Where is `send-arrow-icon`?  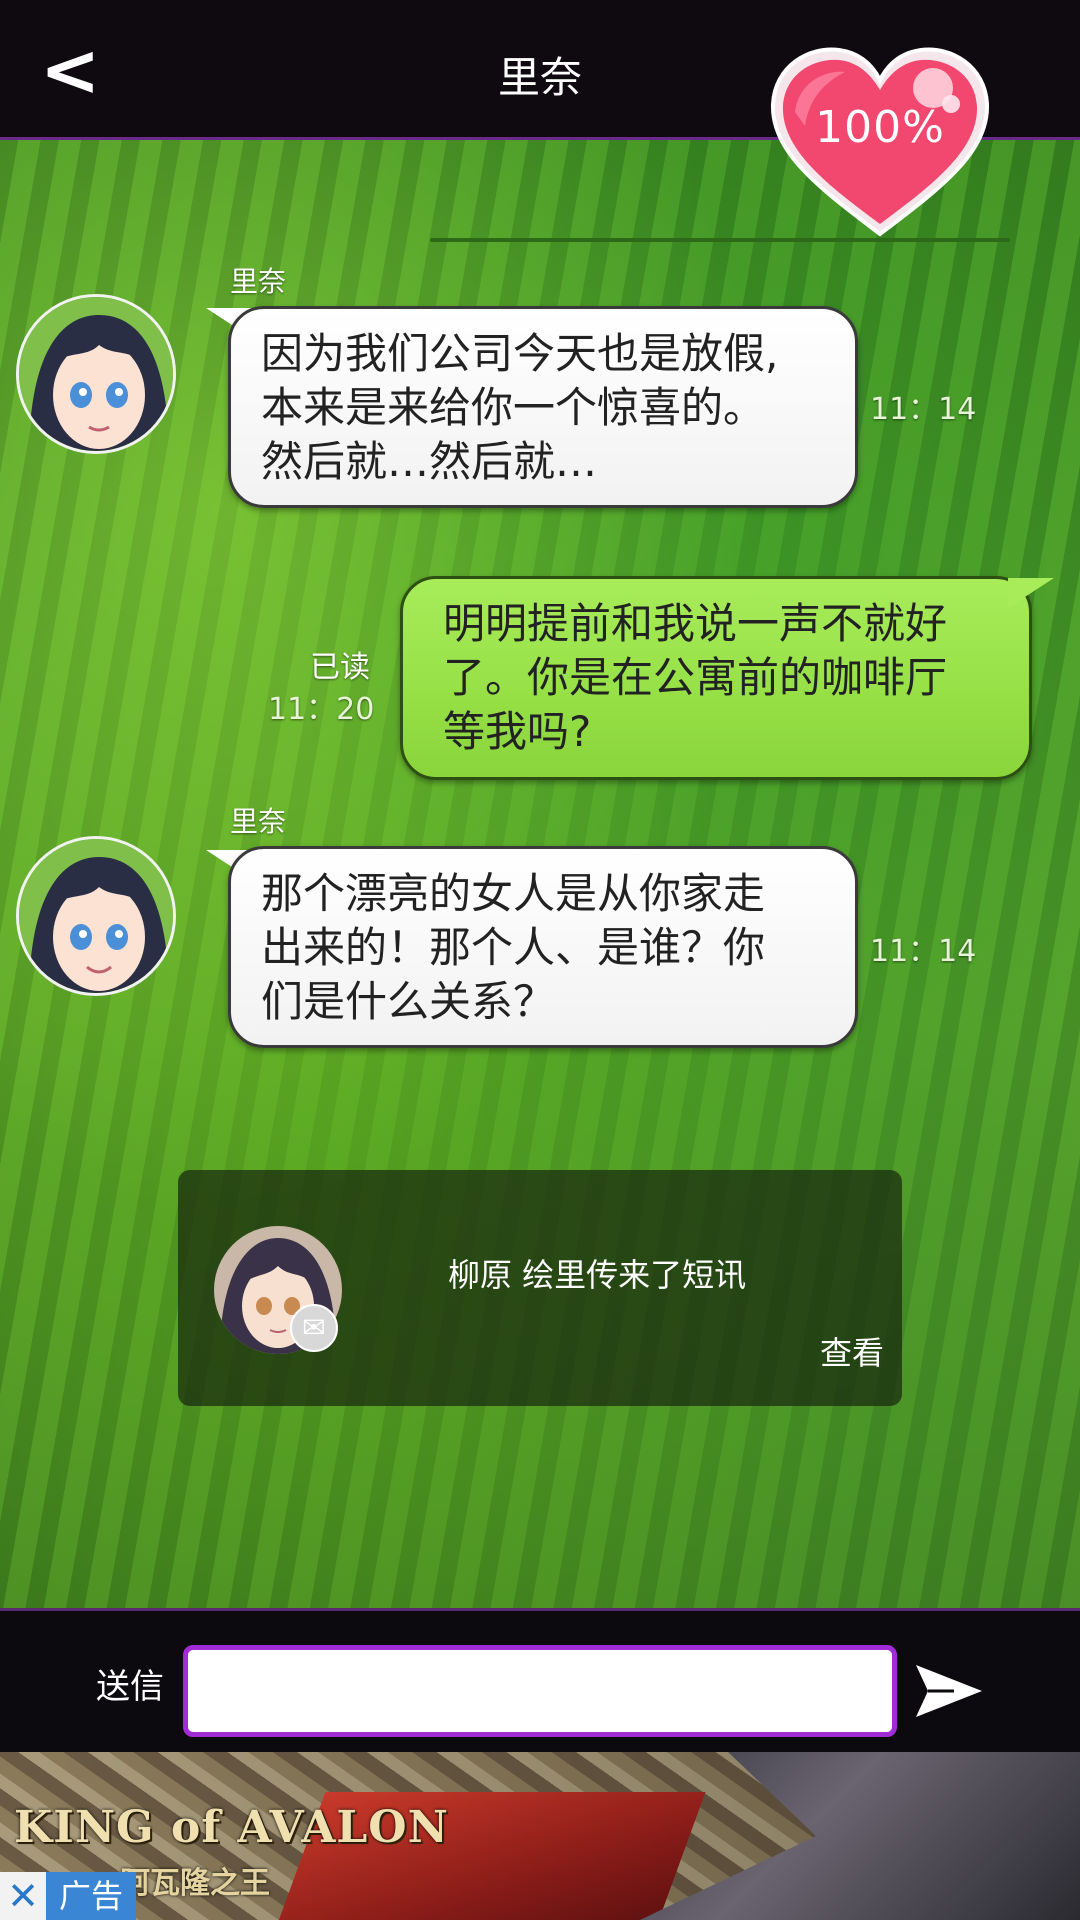 send-arrow-icon is located at coordinates (949, 1691).